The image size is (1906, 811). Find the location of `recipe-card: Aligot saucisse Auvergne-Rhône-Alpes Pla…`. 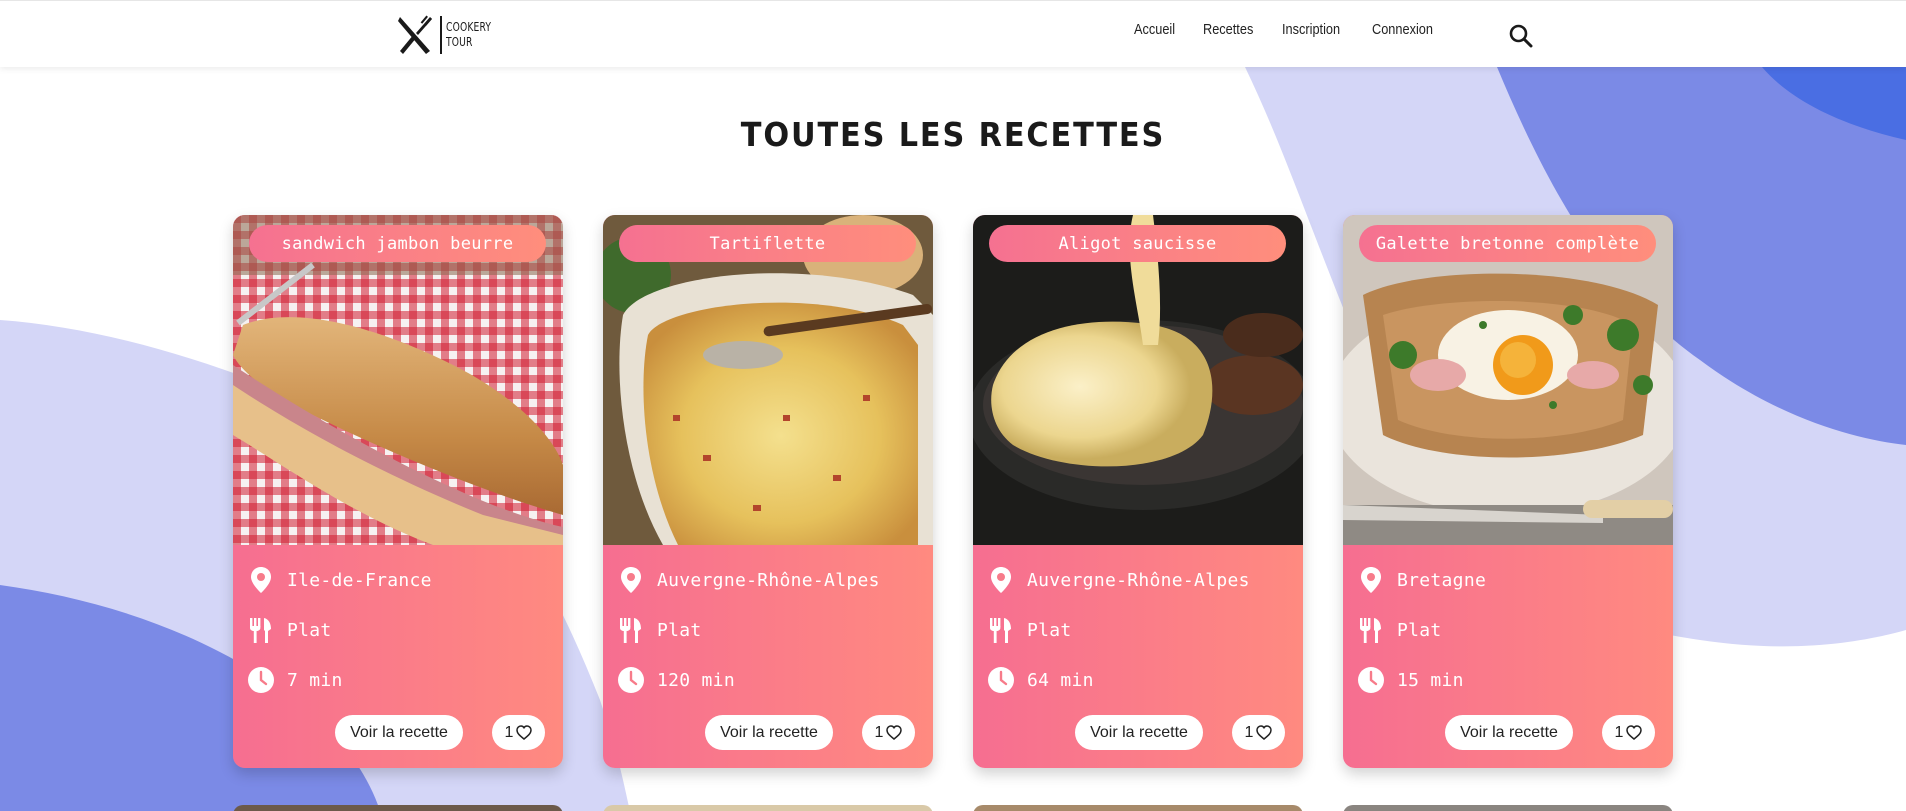

recipe-card: Aligot saucisse Auvergne-Rhône-Alpes Pla… is located at coordinates (1138, 491).